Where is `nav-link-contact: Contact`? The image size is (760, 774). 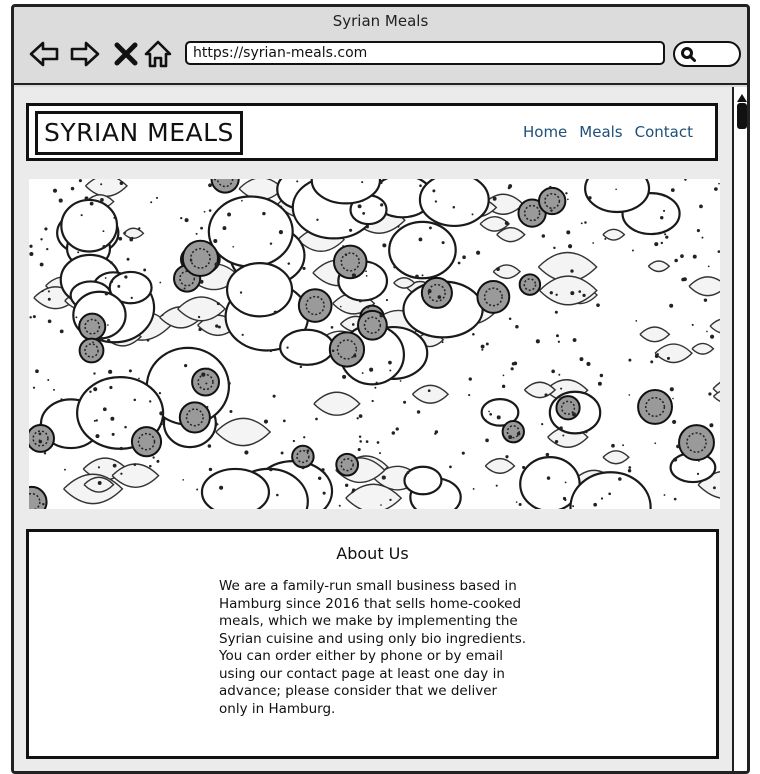 nav-link-contact: Contact is located at coordinates (664, 132).